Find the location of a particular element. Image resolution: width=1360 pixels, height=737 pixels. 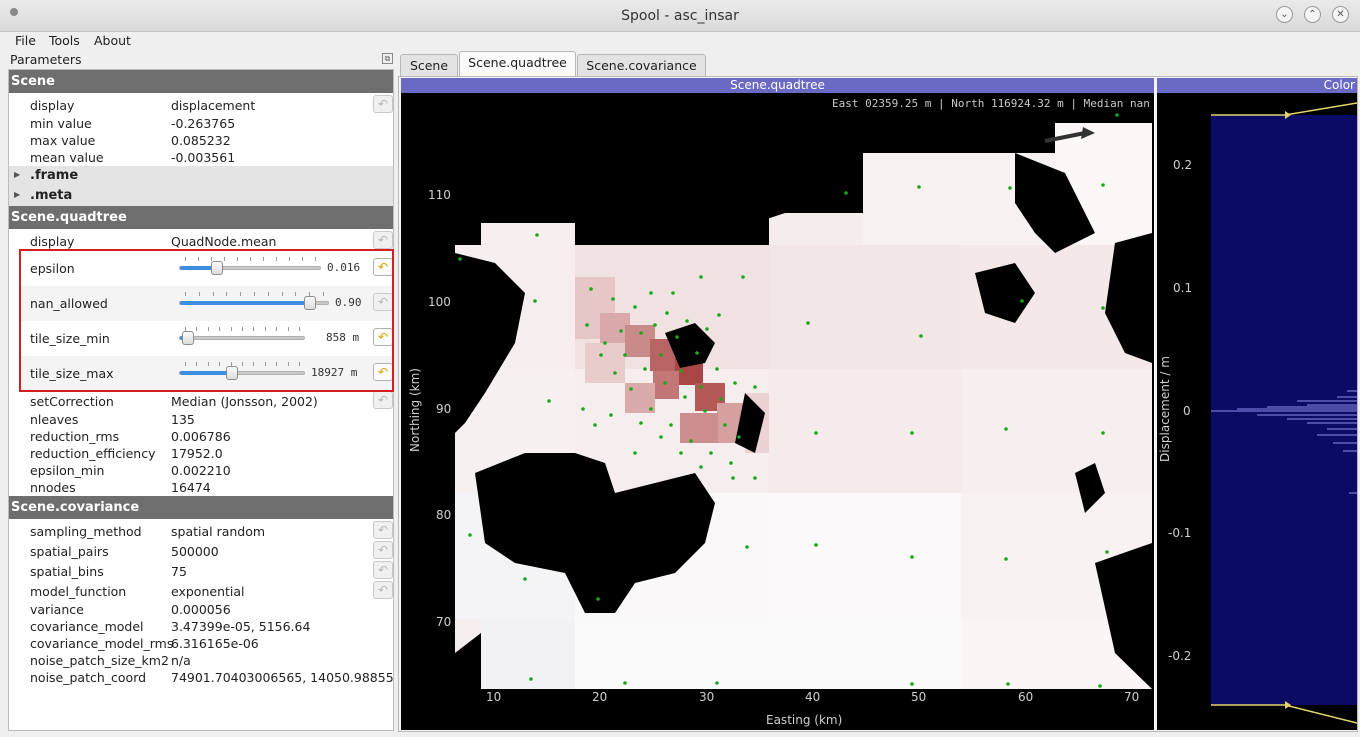

colormap-panel: 0.2 0.1 0 -0.1 -0.2 Displacement / m is located at coordinates (1257, 411).